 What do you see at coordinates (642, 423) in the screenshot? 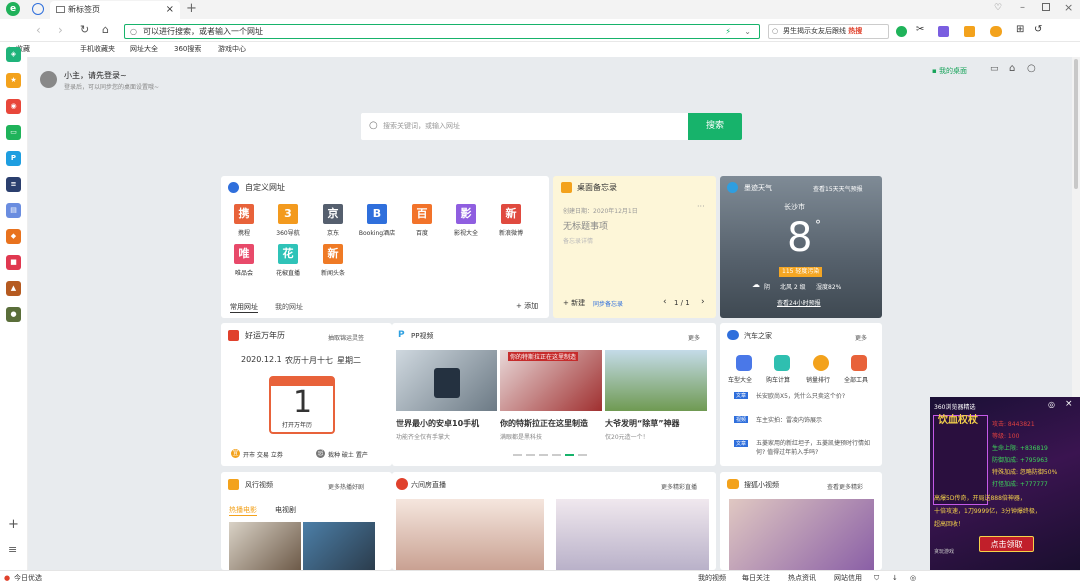
I see `video-title-3: 大爷发明“除草”神器` at bounding box center [642, 423].